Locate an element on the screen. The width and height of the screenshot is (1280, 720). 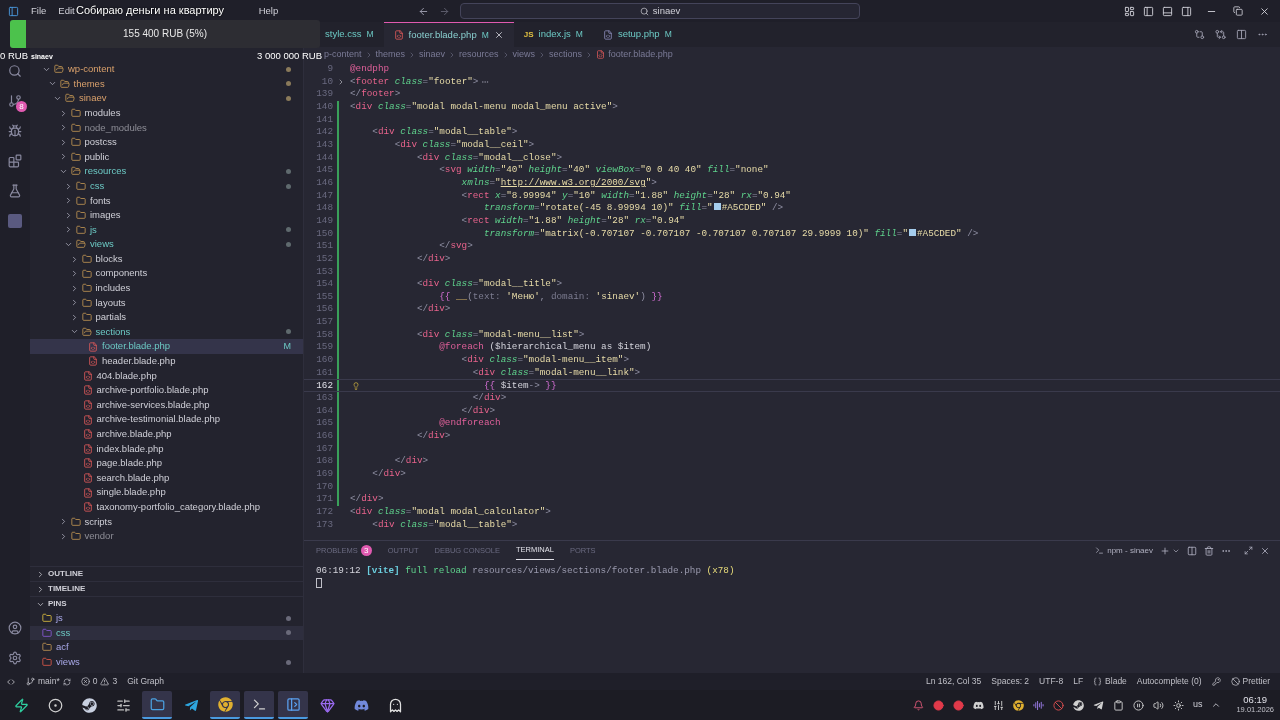
blocked-icon is located at coordinates (1058, 705).